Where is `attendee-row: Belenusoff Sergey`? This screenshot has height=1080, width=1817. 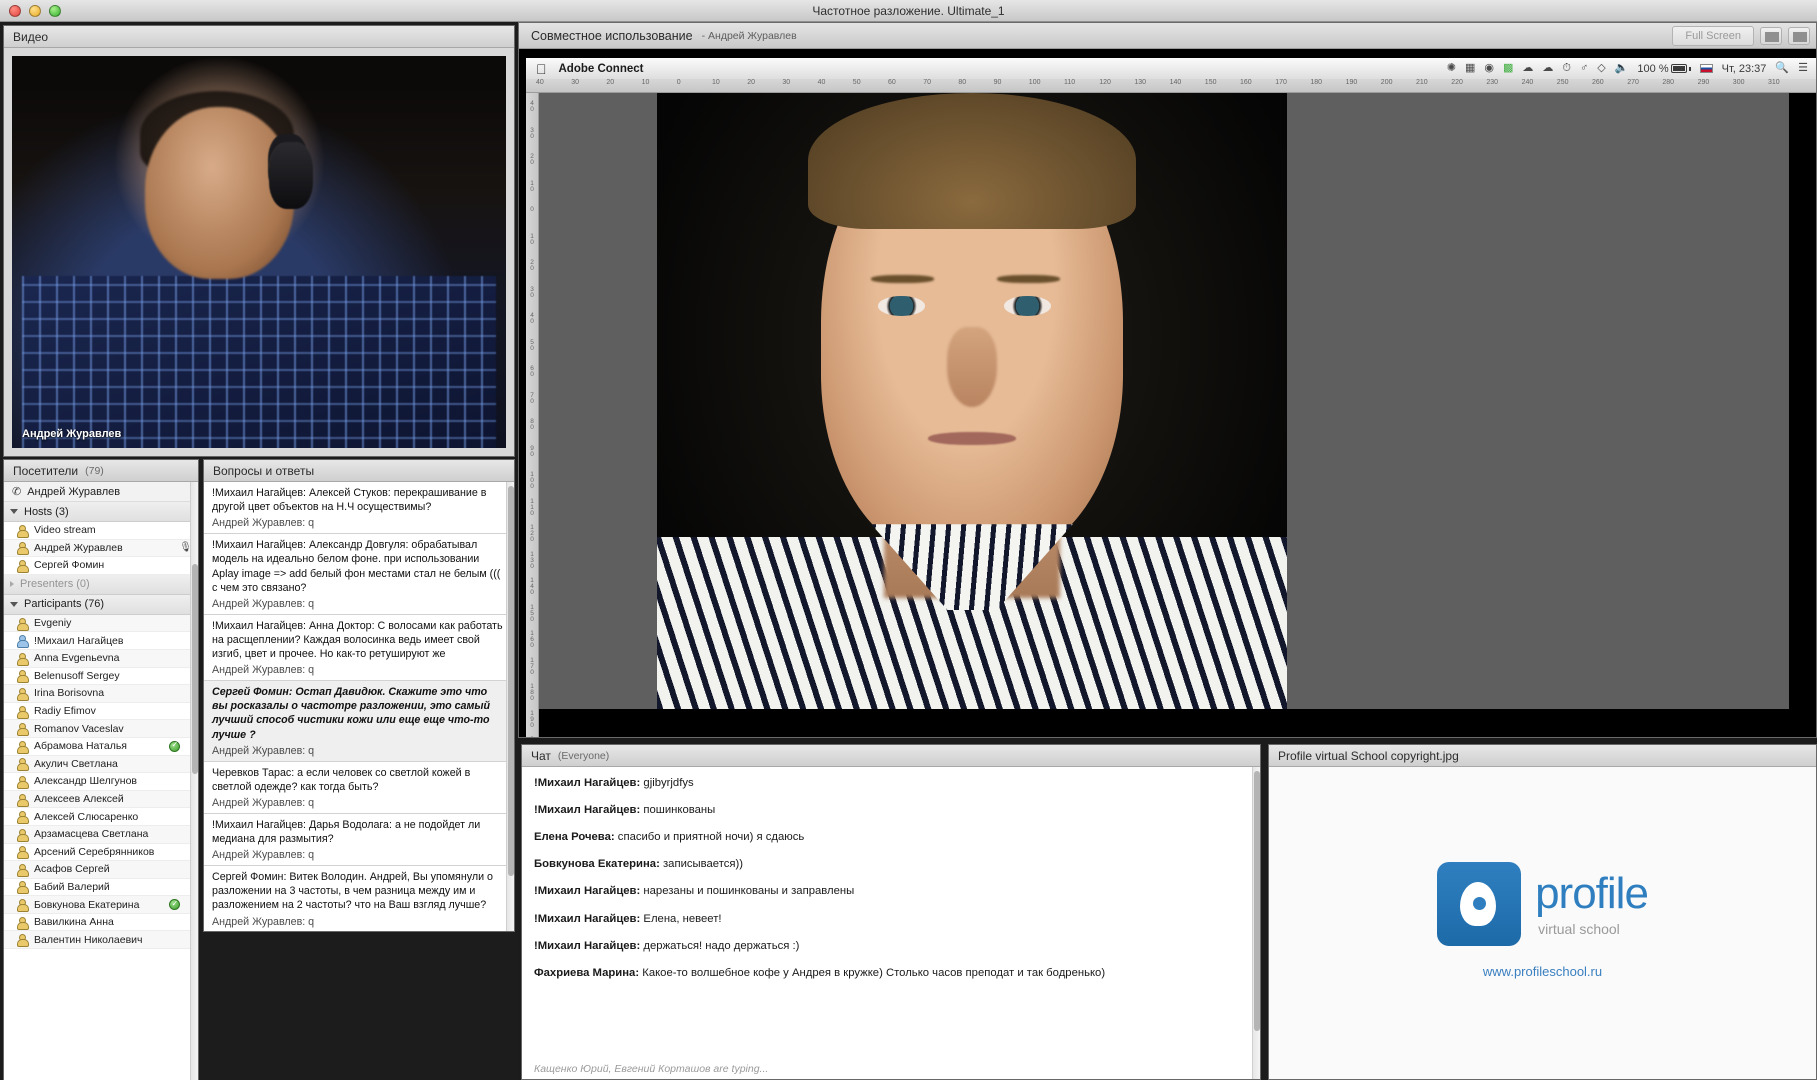
attendee-row: Belenusoff Sergey is located at coordinates (101, 676).